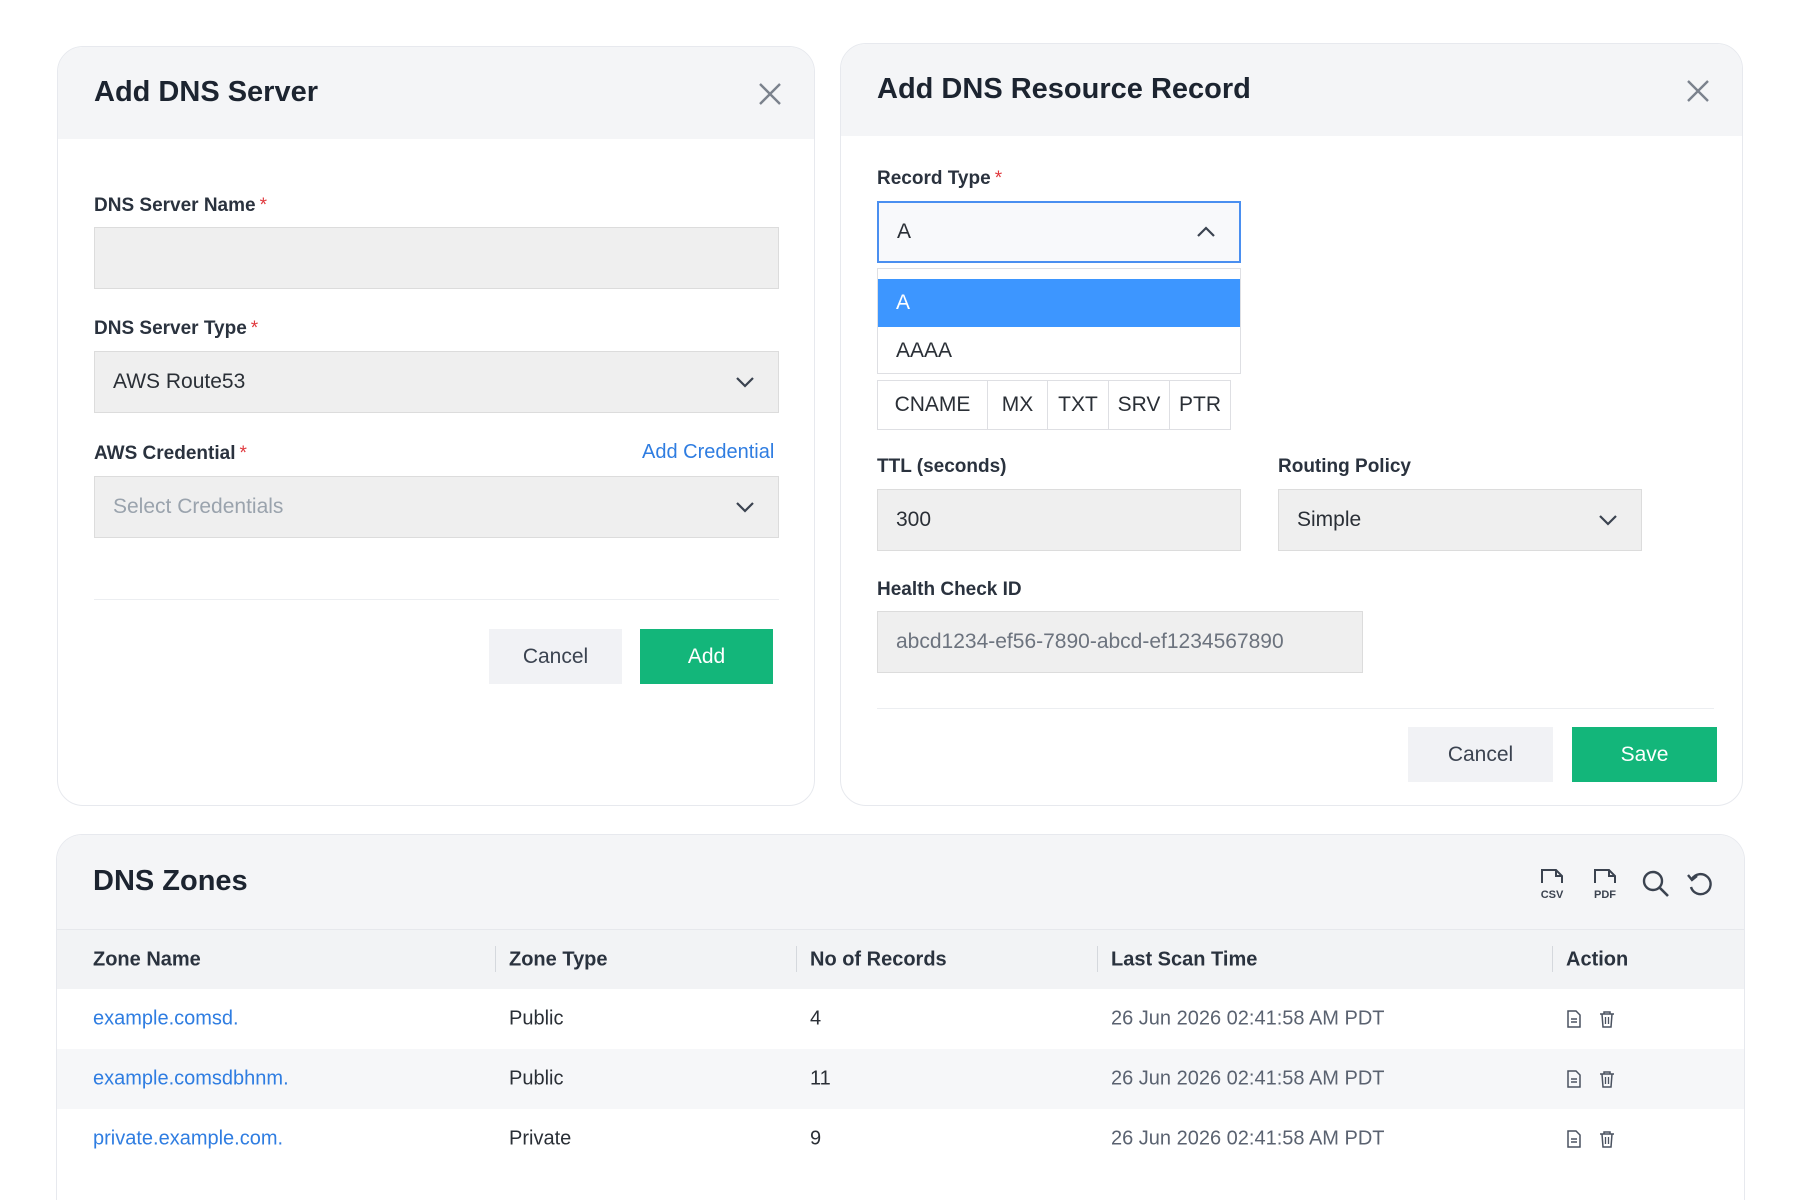 Image resolution: width=1800 pixels, height=1200 pixels. I want to click on column-zone-name: Zone Name, so click(147, 959).